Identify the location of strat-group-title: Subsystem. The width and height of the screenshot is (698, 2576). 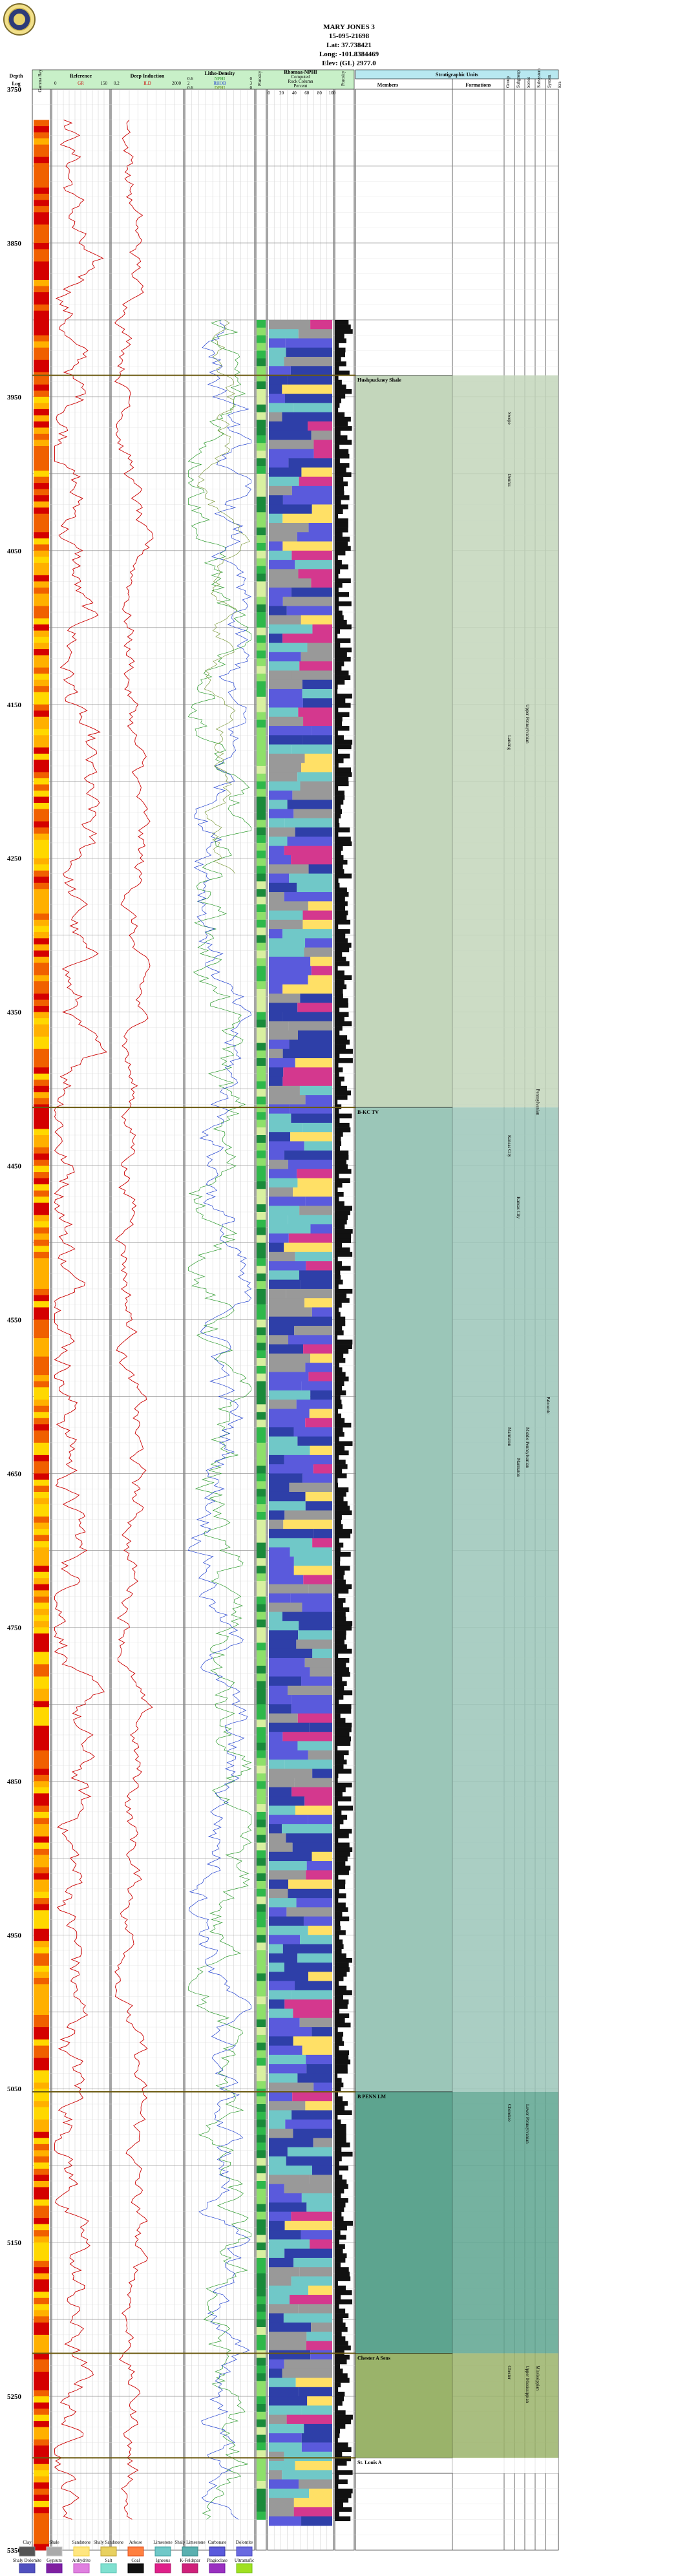
(539, 78).